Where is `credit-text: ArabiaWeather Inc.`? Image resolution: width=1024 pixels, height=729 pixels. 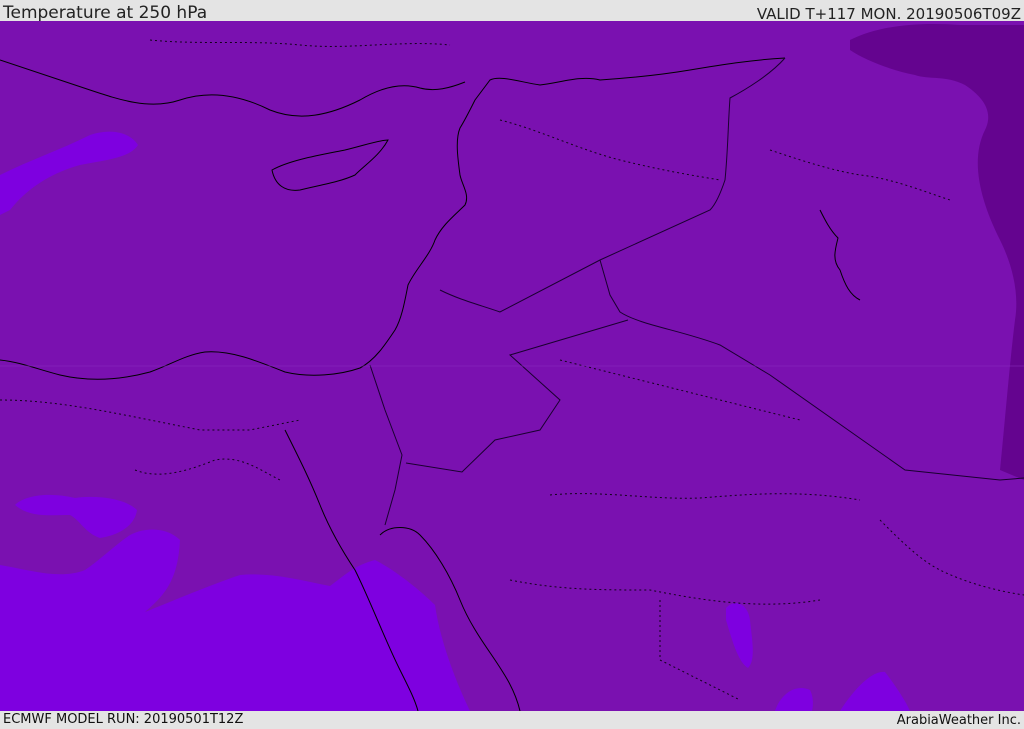 credit-text: ArabiaWeather Inc. is located at coordinates (958, 720).